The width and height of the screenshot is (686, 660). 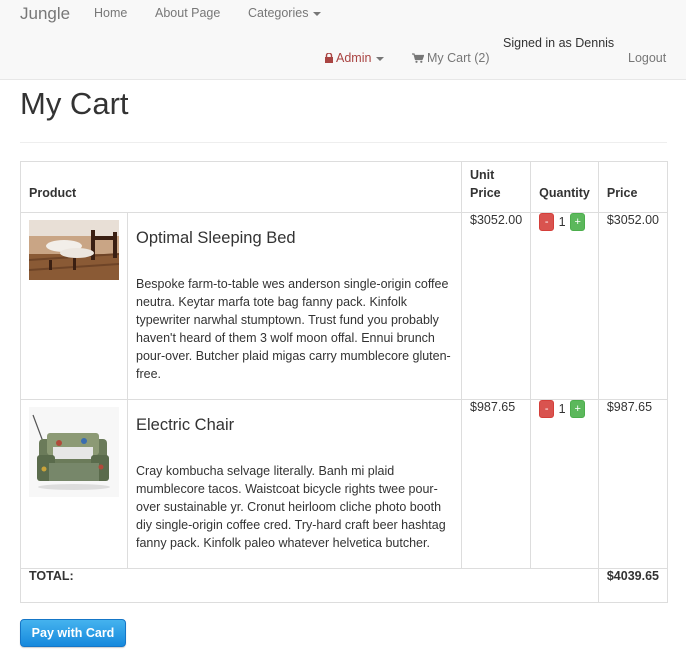 What do you see at coordinates (633, 306) in the screenshot?
I see `line-price: $3052.00` at bounding box center [633, 306].